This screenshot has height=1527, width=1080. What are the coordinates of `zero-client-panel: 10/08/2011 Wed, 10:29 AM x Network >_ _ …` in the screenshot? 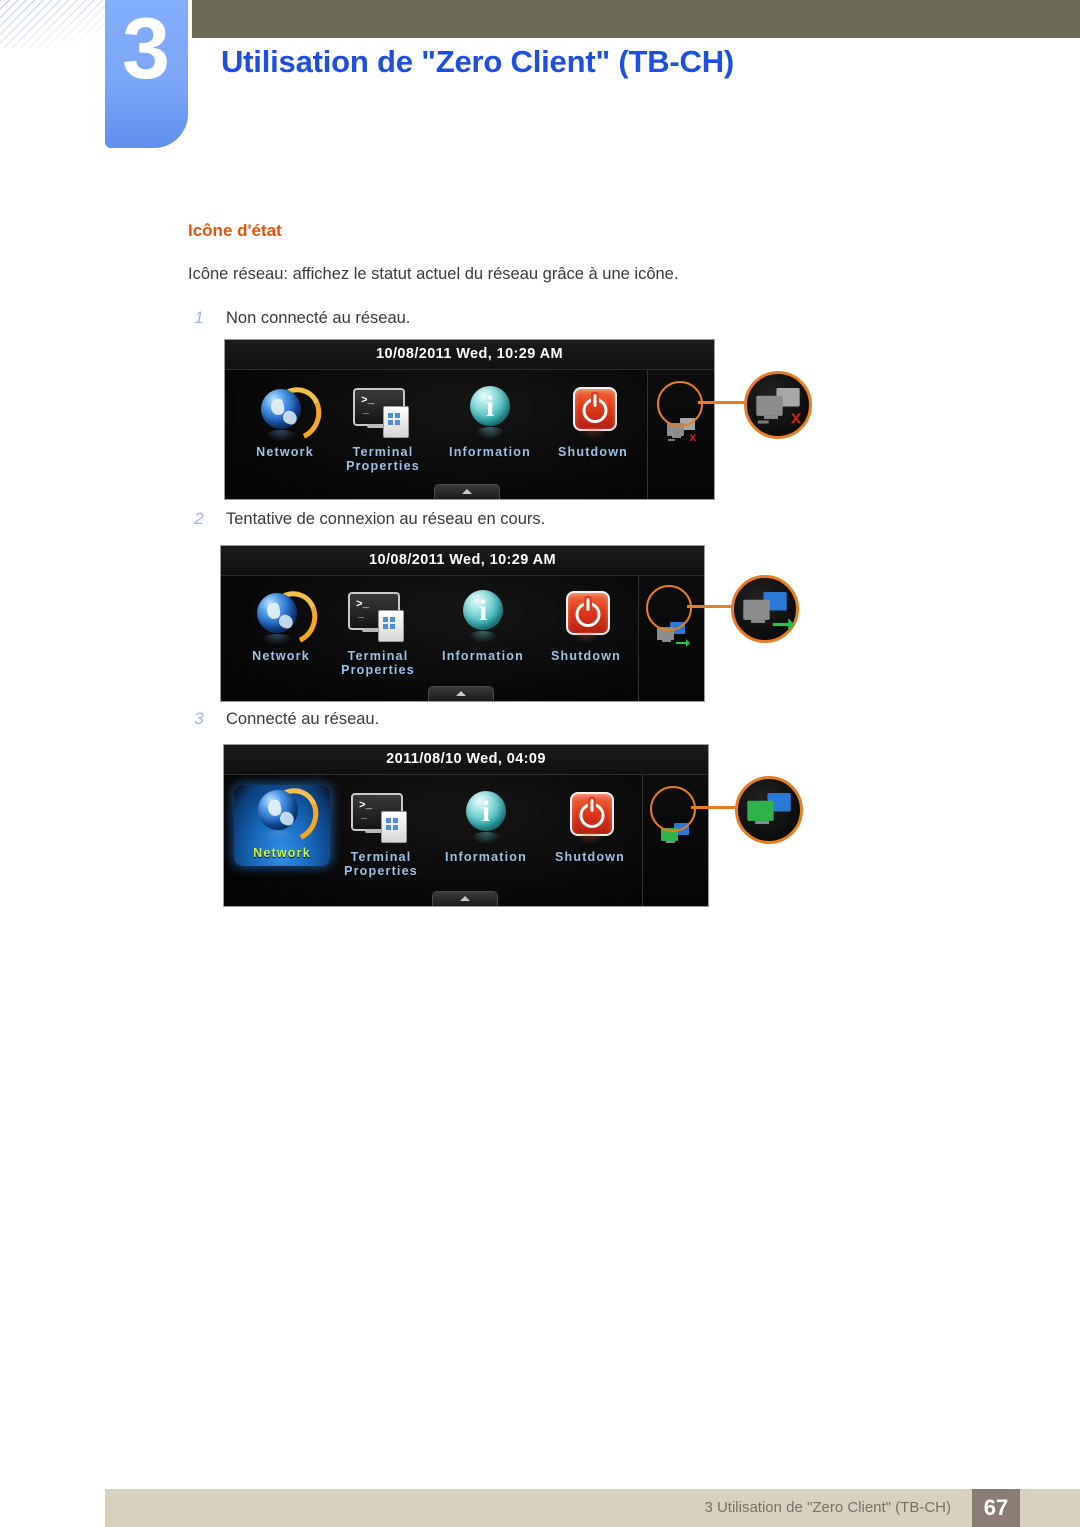 It's located at (469, 419).